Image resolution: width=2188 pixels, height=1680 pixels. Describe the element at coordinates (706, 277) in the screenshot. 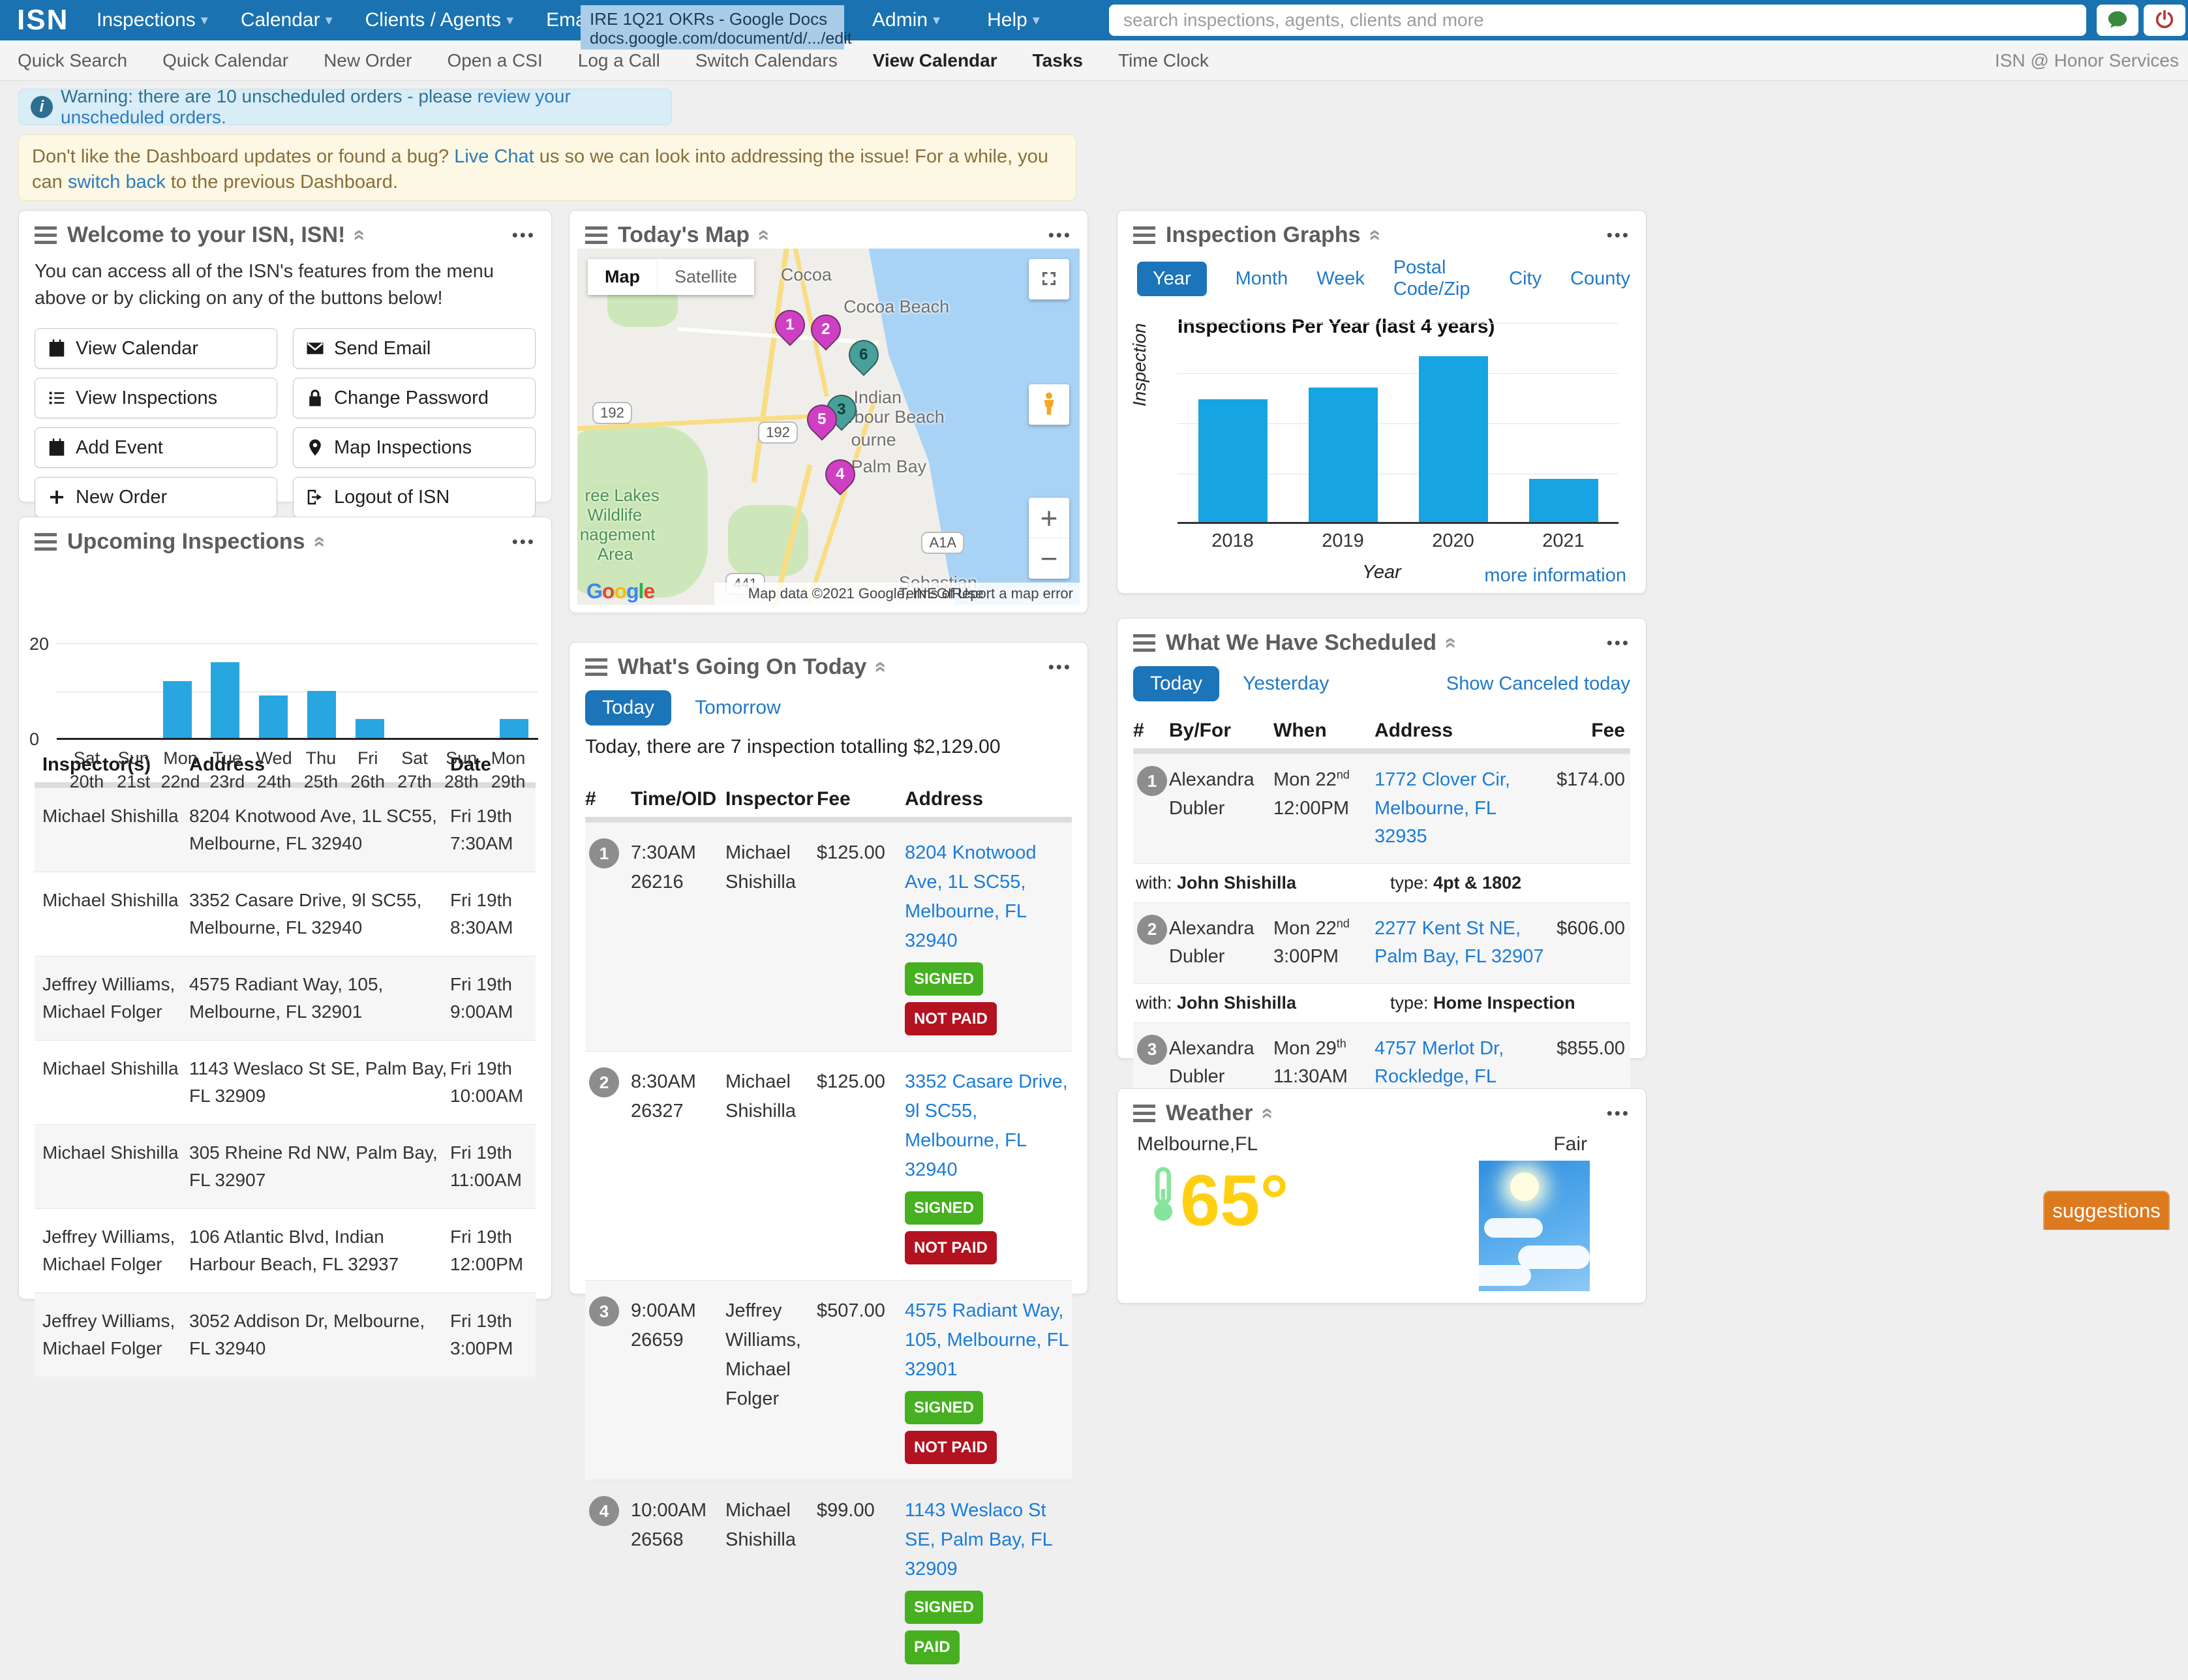

I see `satellite-view-button: Satellite` at that location.